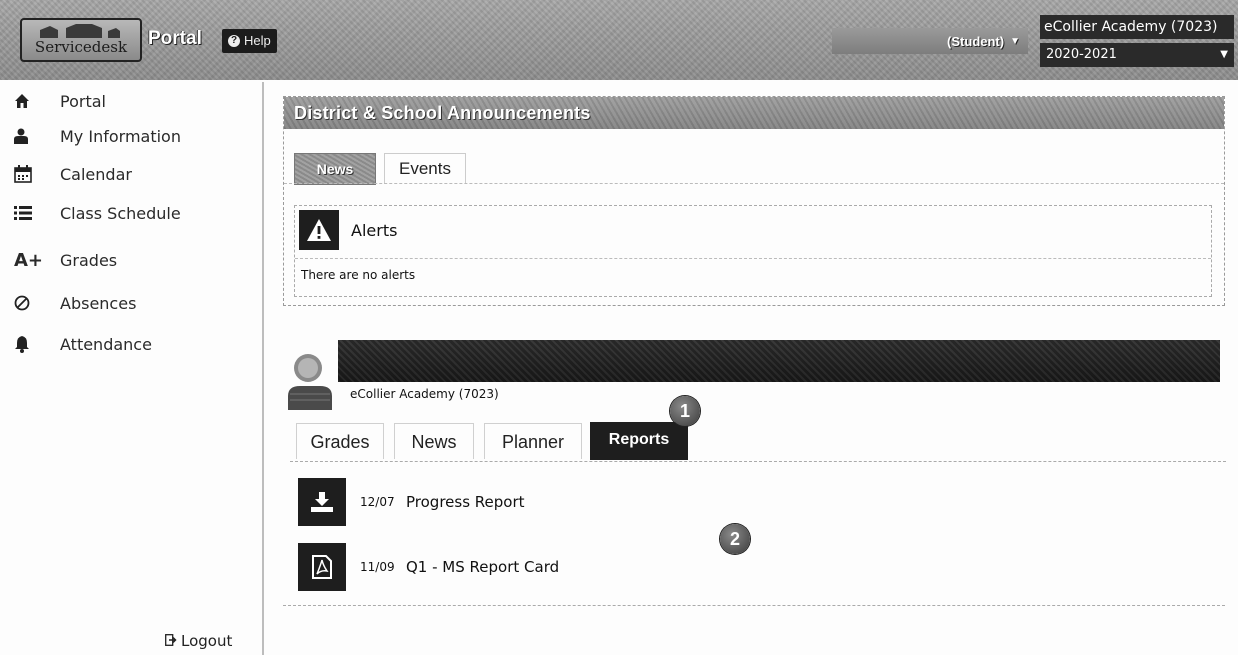 The image size is (1238, 655). I want to click on school-year-dropdown: 2020-2021 ▼, so click(1137, 55).